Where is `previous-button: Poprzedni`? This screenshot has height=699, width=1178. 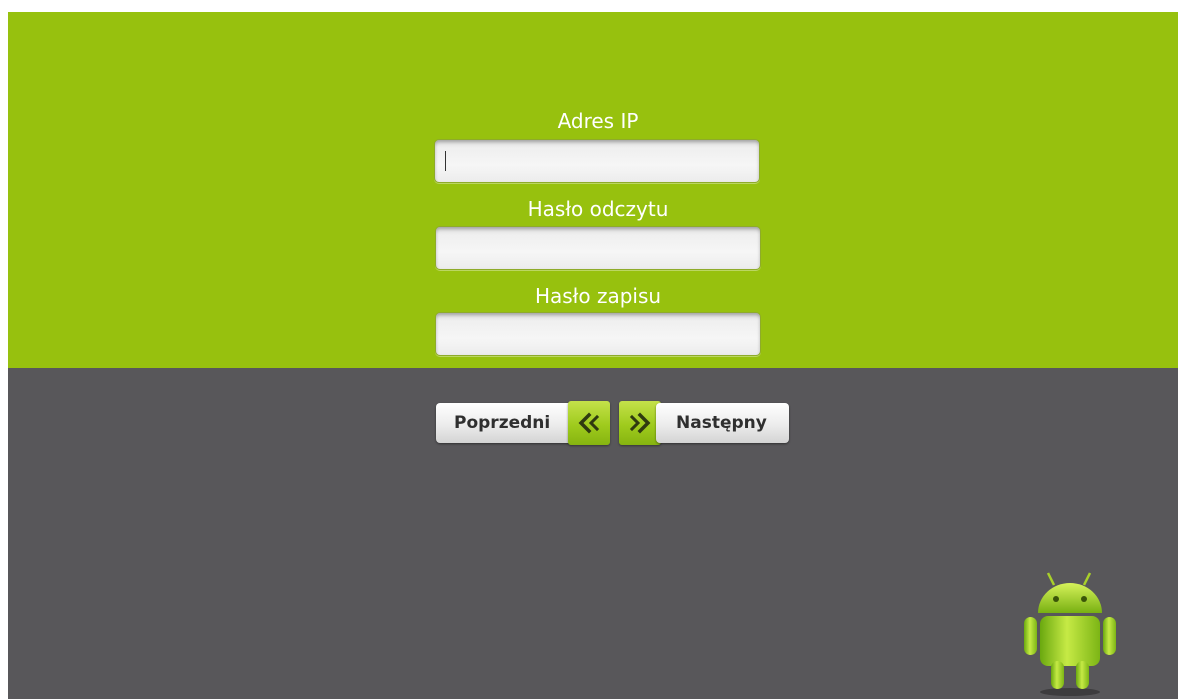 previous-button: Poprzedni is located at coordinates (505, 423).